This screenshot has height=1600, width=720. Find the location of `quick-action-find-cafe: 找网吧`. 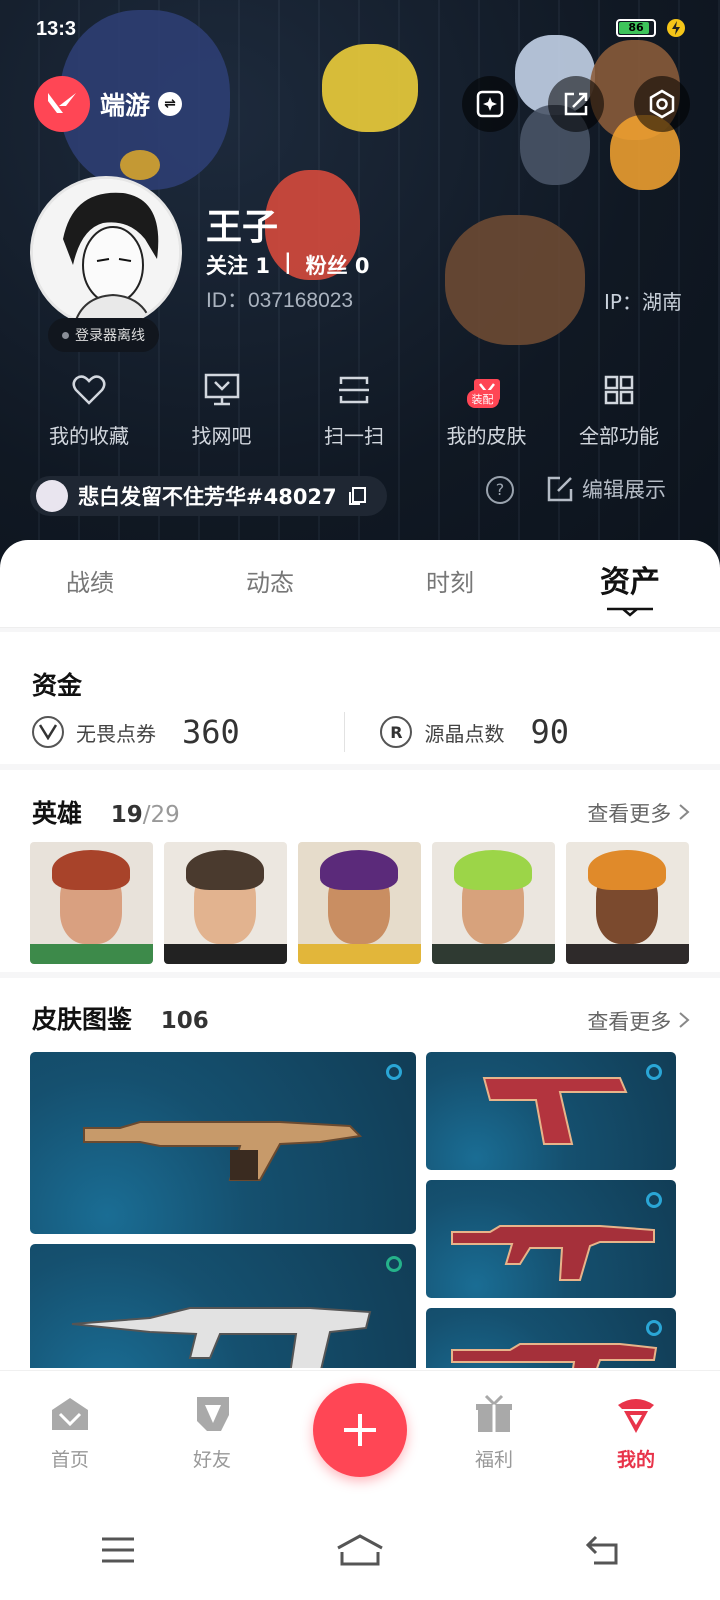

quick-action-find-cafe: 找网吧 is located at coordinates (222, 409).